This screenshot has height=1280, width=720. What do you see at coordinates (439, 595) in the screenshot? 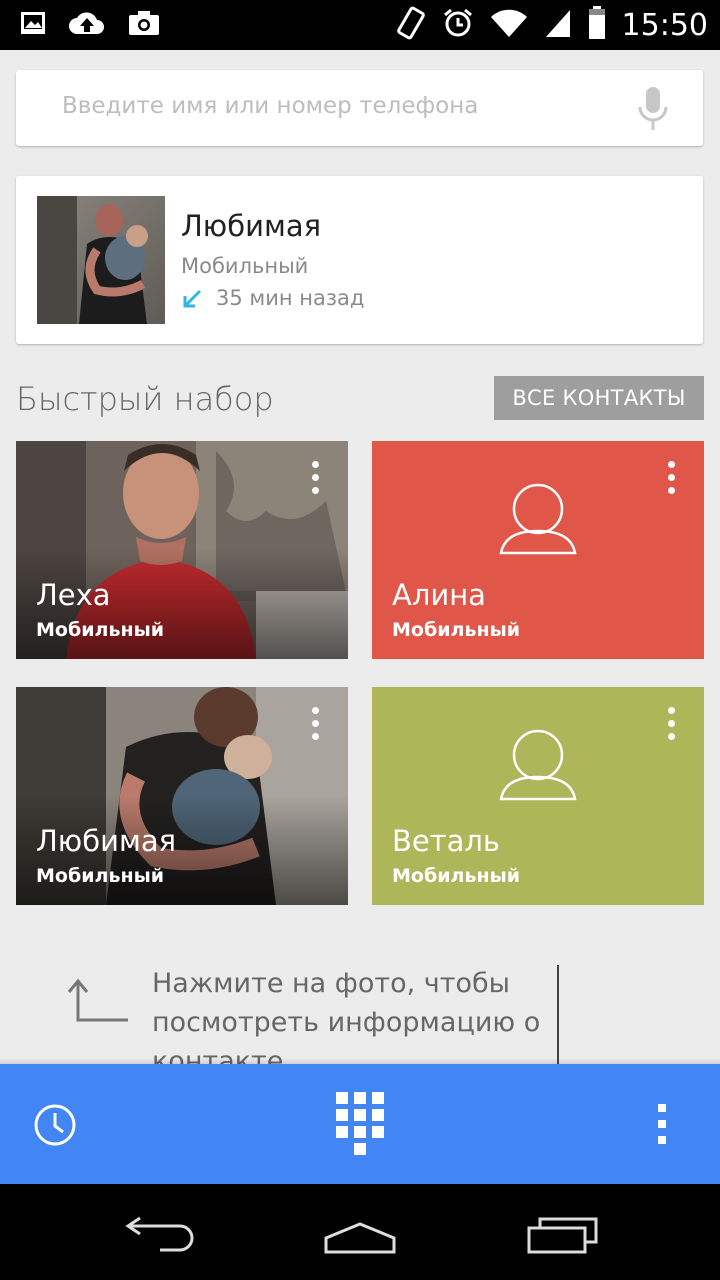
I see `tile-contact-name: Алина` at bounding box center [439, 595].